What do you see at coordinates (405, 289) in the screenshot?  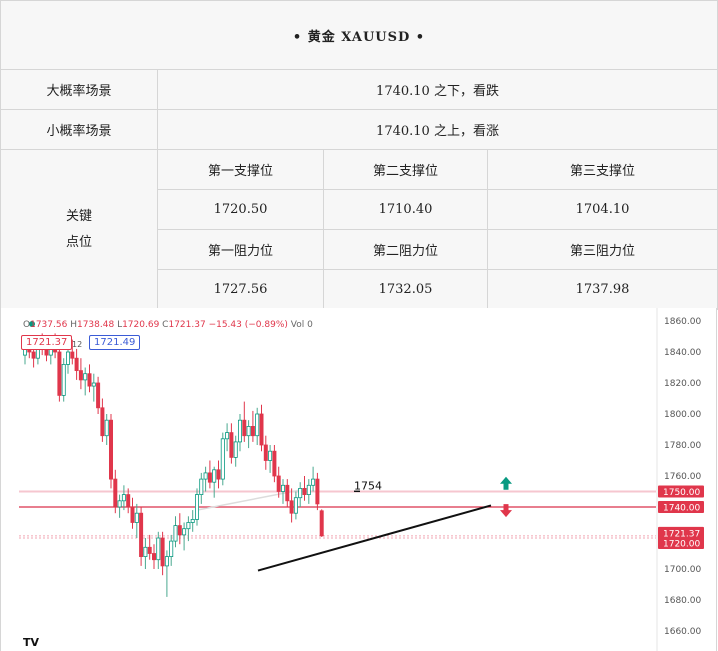 I see `resistance-value-2: 1732.05` at bounding box center [405, 289].